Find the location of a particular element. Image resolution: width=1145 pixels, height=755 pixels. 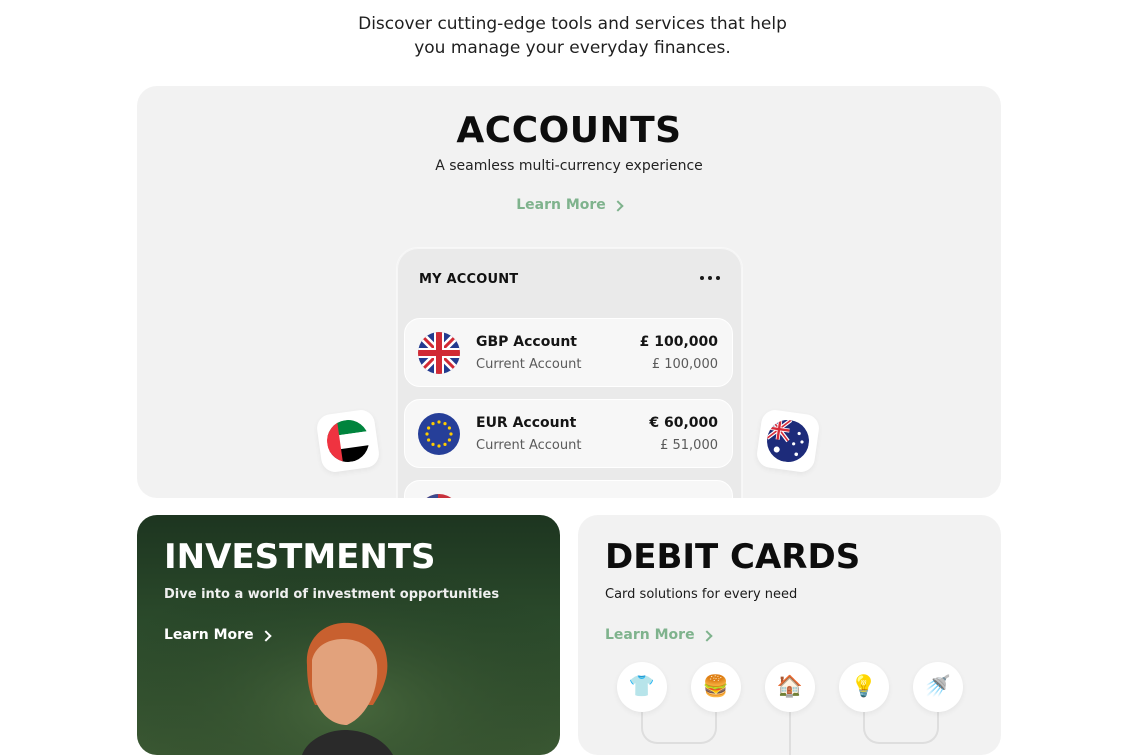

australia-flag-tile is located at coordinates (788, 441).